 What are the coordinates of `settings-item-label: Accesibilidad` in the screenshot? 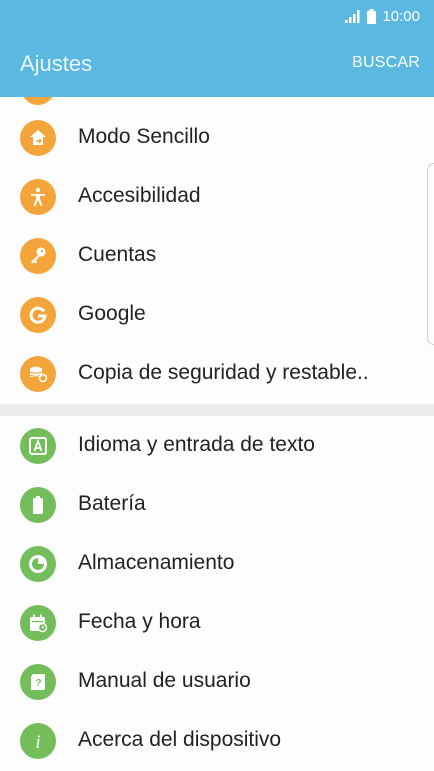 It's located at (139, 195).